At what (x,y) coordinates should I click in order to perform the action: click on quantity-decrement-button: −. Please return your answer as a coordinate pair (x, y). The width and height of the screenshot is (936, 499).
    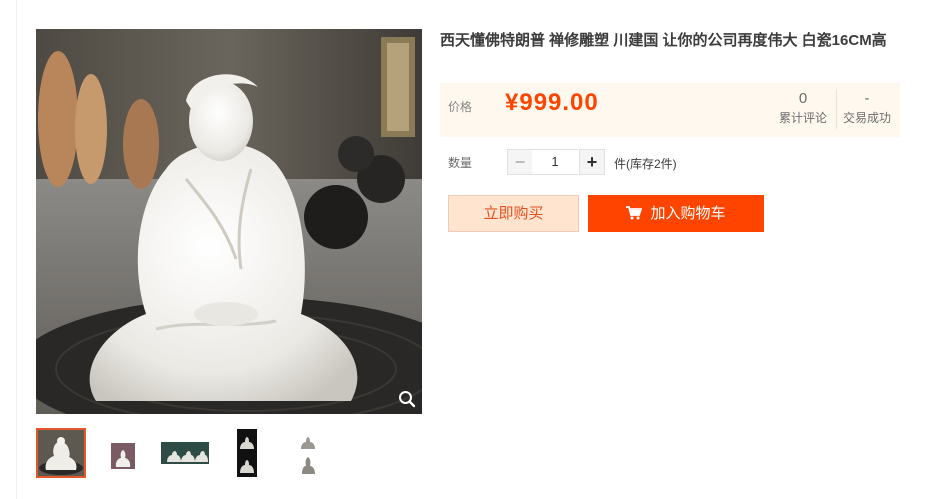
    Looking at the image, I should click on (520, 162).